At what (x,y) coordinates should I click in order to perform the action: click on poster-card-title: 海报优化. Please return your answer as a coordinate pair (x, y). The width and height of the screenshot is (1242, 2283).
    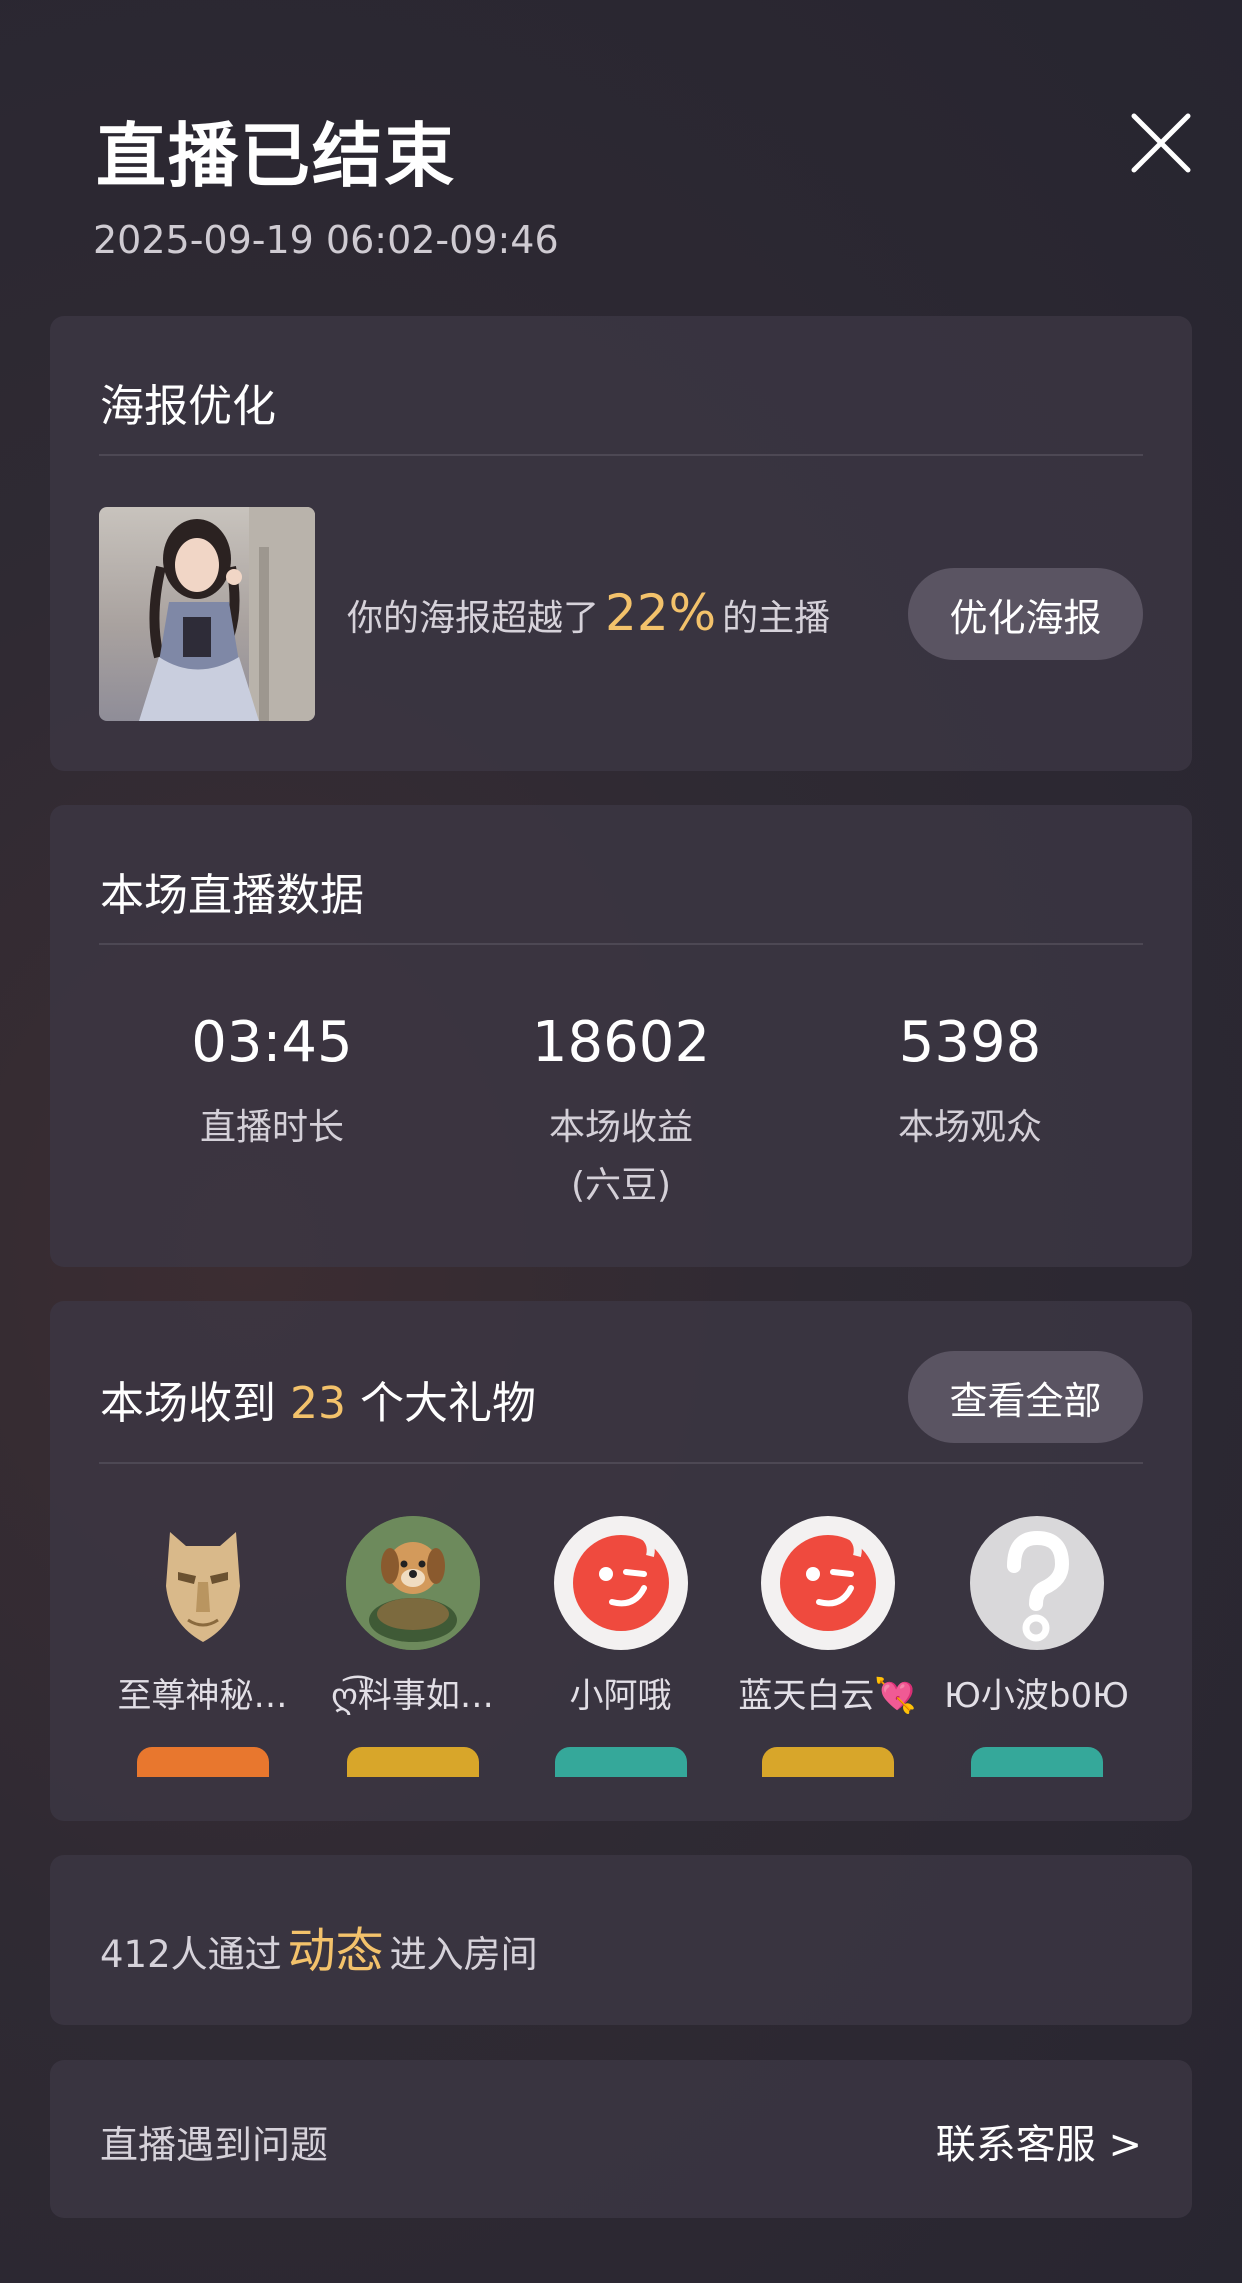
    Looking at the image, I should click on (188, 406).